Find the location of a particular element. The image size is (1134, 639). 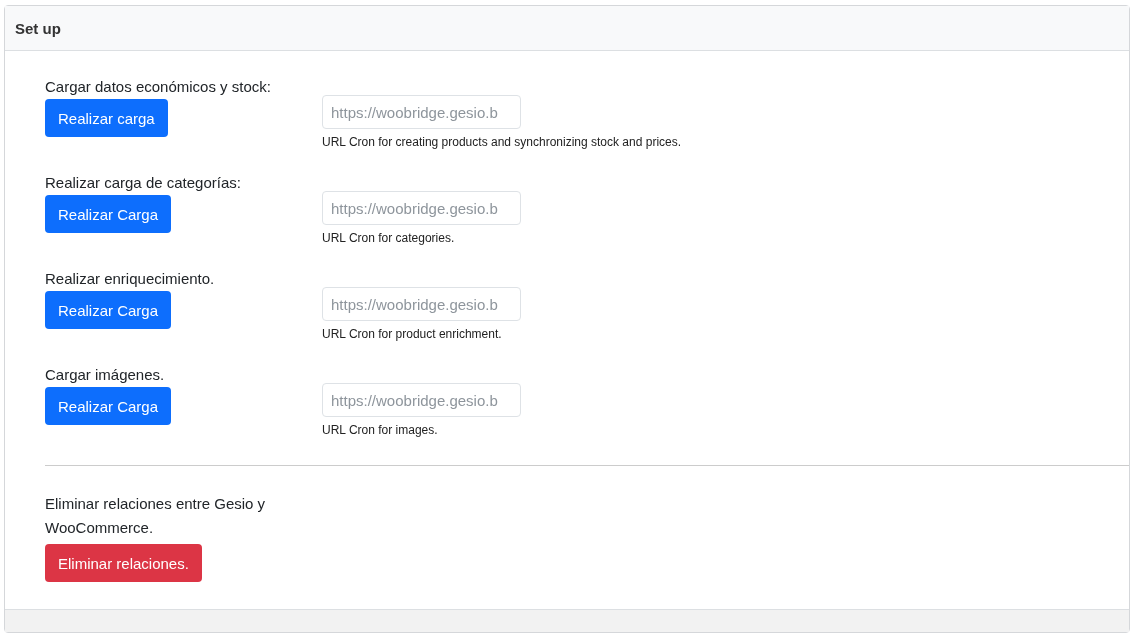

task-label: Realizar carga de categorías: is located at coordinates (143, 183).